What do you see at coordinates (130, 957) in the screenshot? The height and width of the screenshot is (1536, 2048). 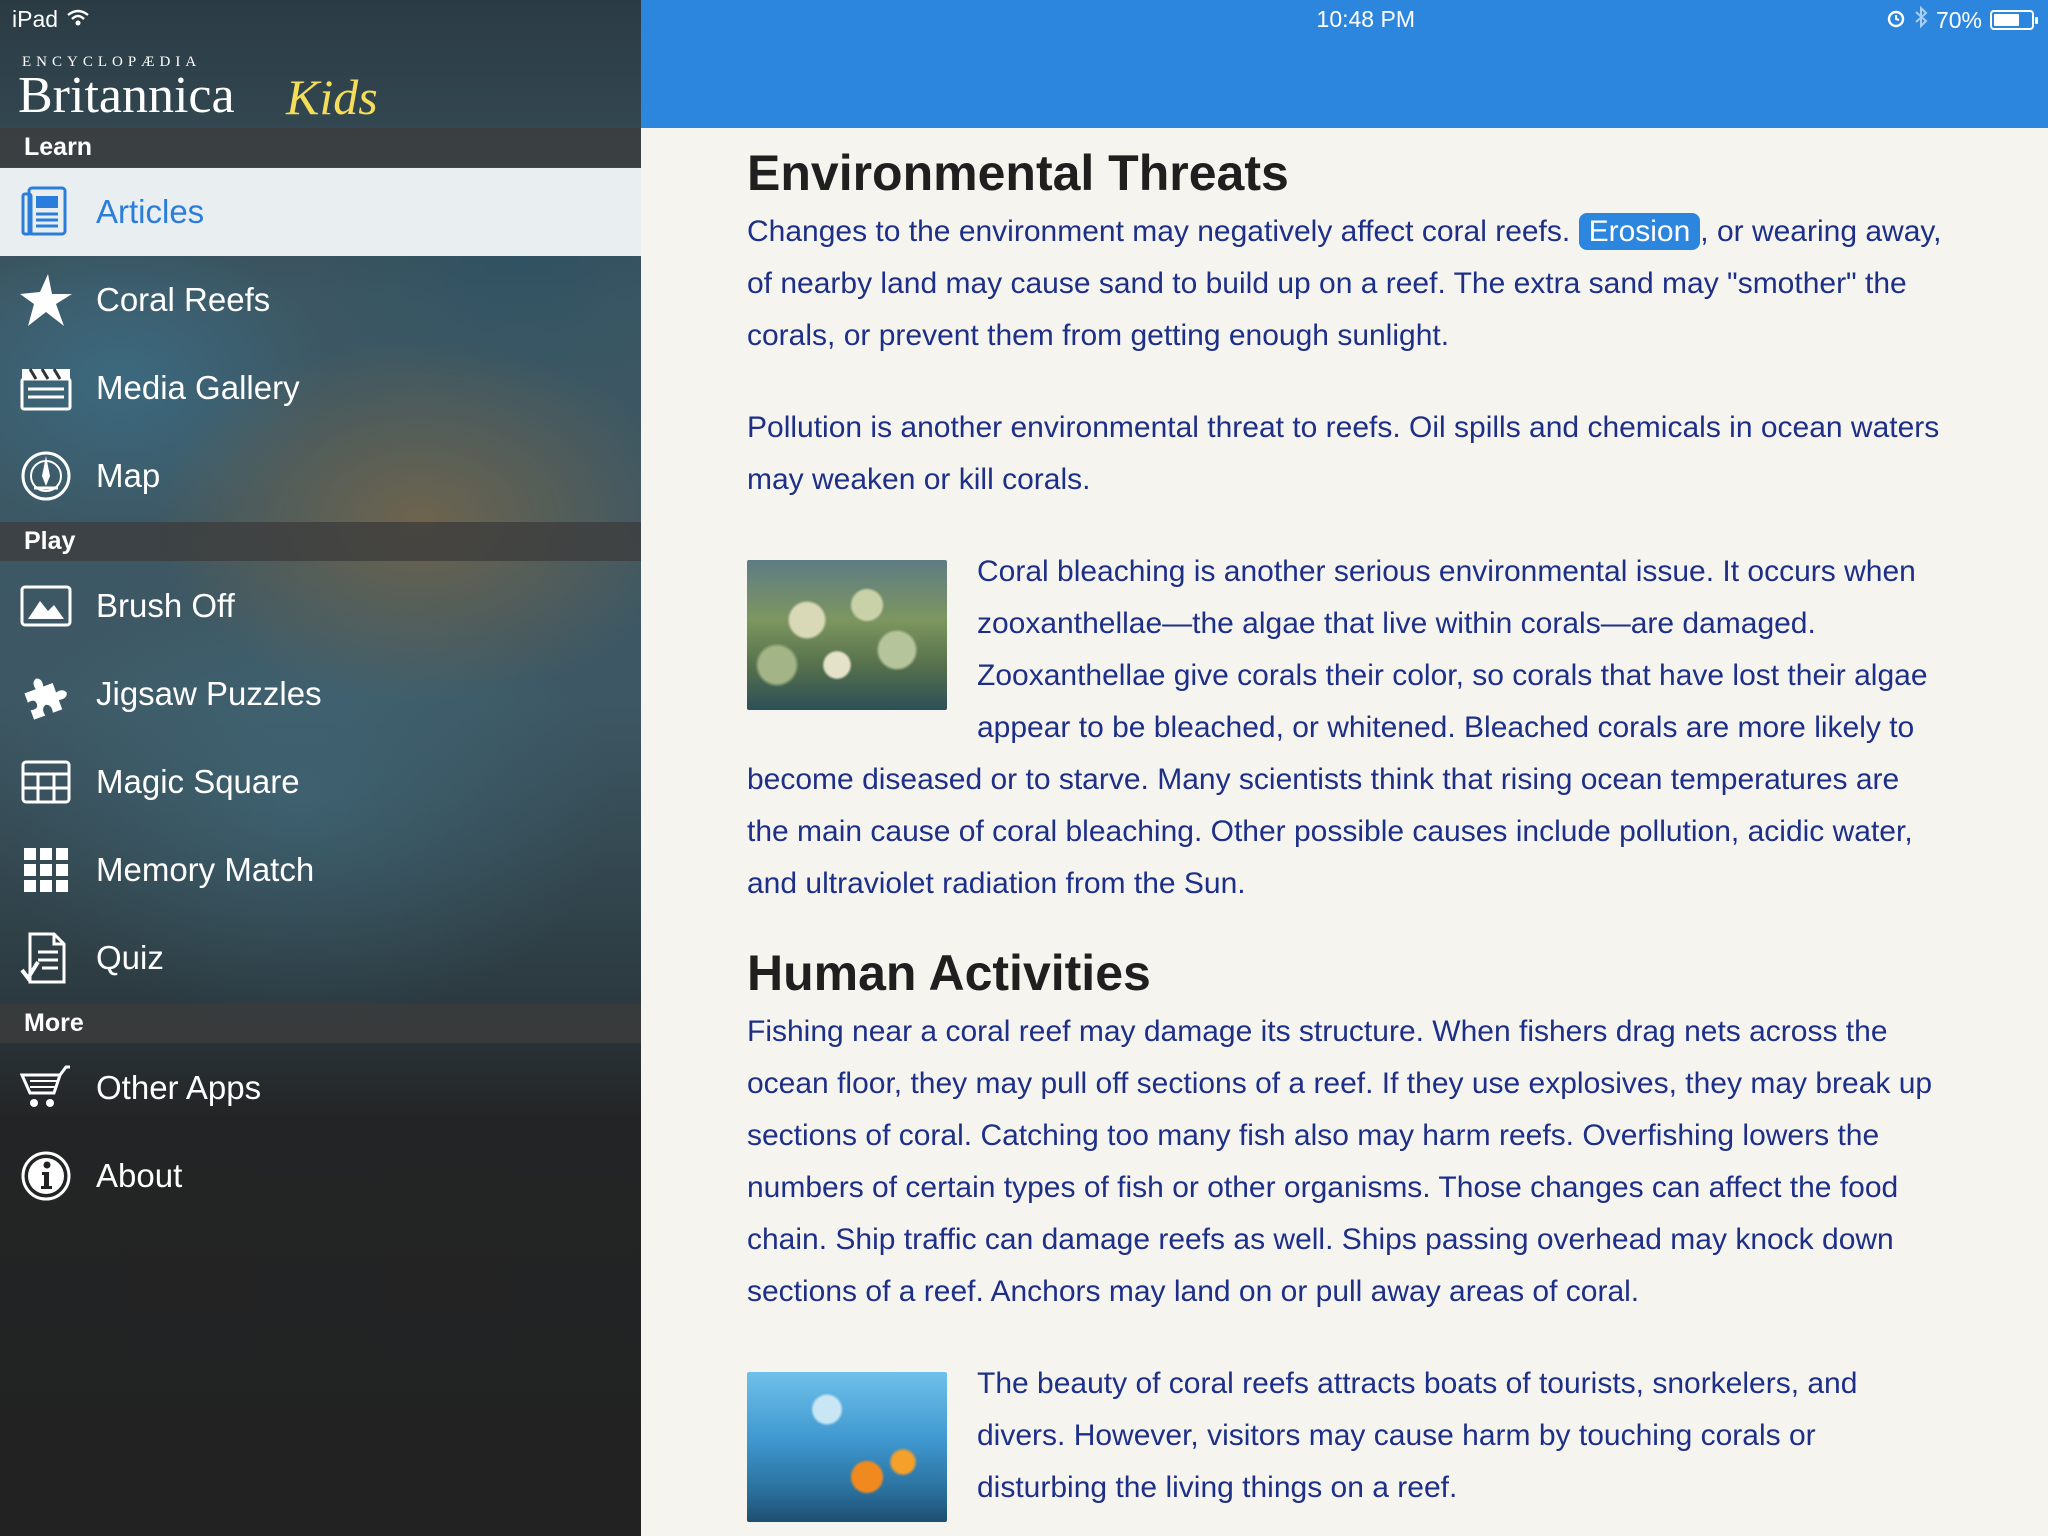 I see `sidebar-item-label: Quiz` at bounding box center [130, 957].